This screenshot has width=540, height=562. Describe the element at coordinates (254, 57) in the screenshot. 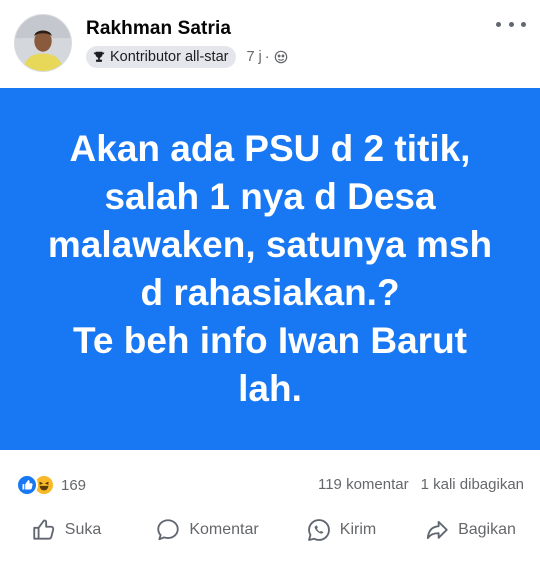

I see `time-label: 7 j` at that location.